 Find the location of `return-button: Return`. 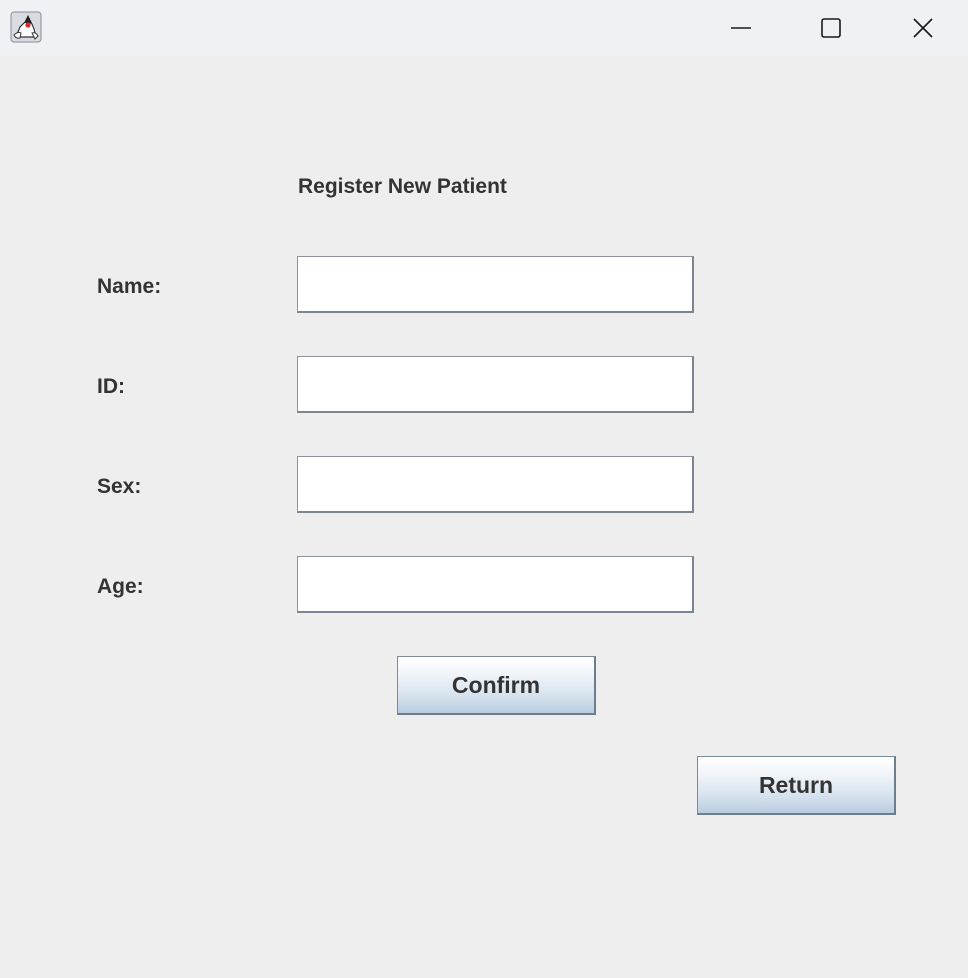

return-button: Return is located at coordinates (796, 785).